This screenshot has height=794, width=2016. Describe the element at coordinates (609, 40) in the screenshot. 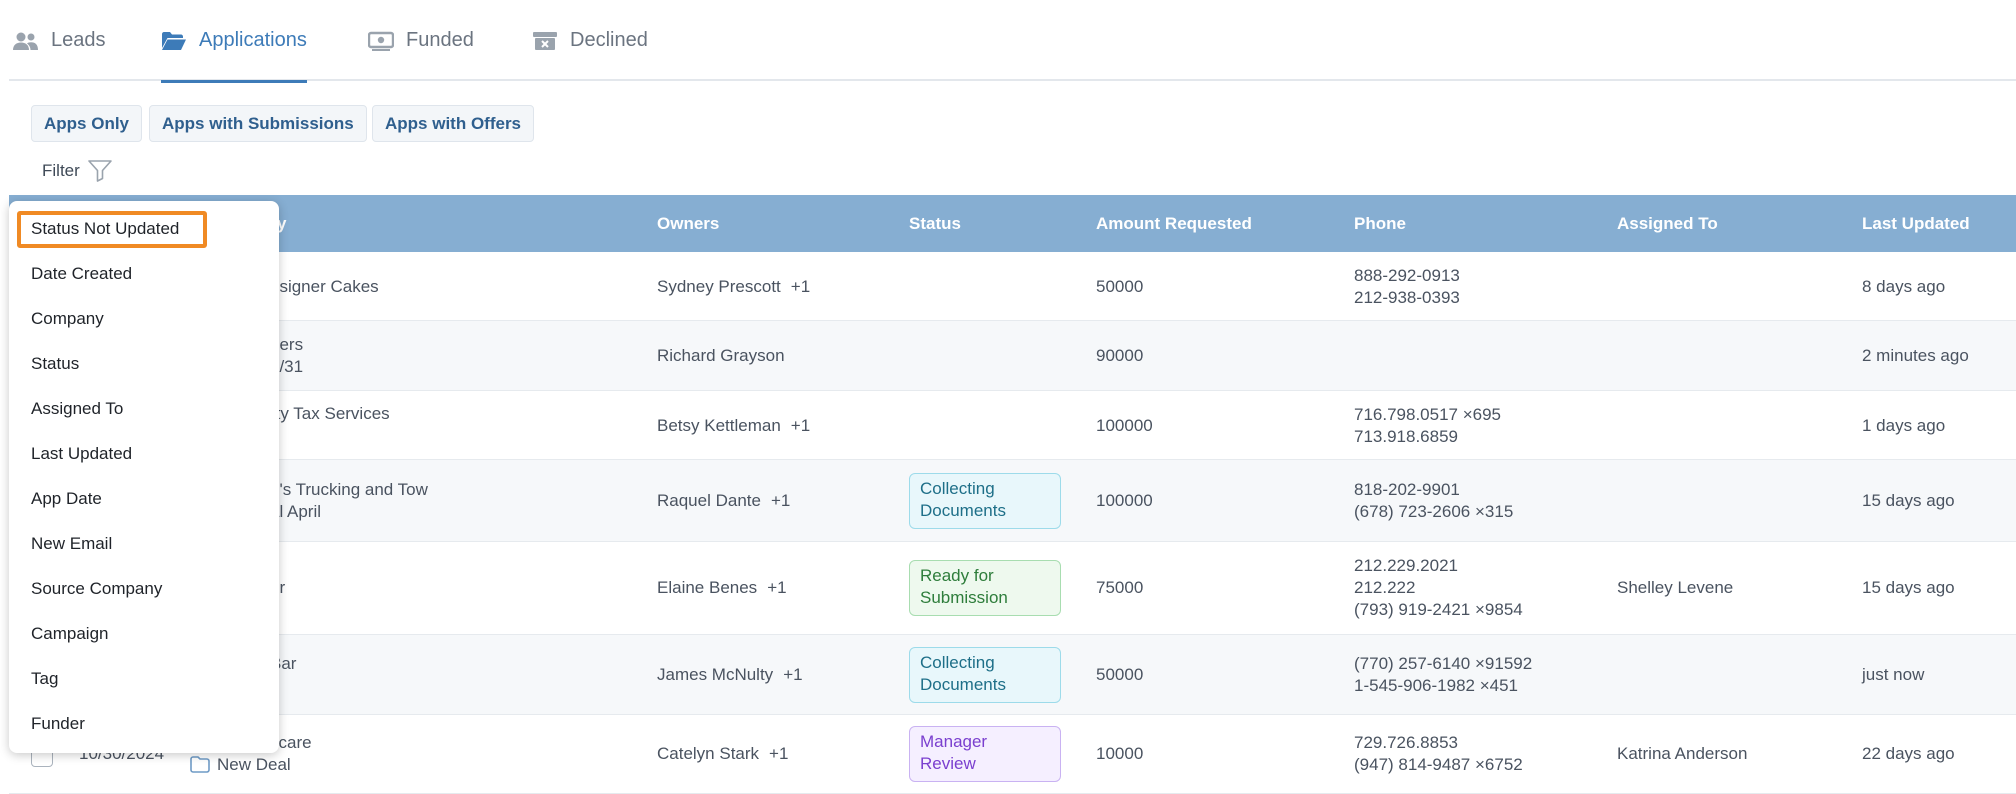

I see `tab-declined-label: Declined` at that location.